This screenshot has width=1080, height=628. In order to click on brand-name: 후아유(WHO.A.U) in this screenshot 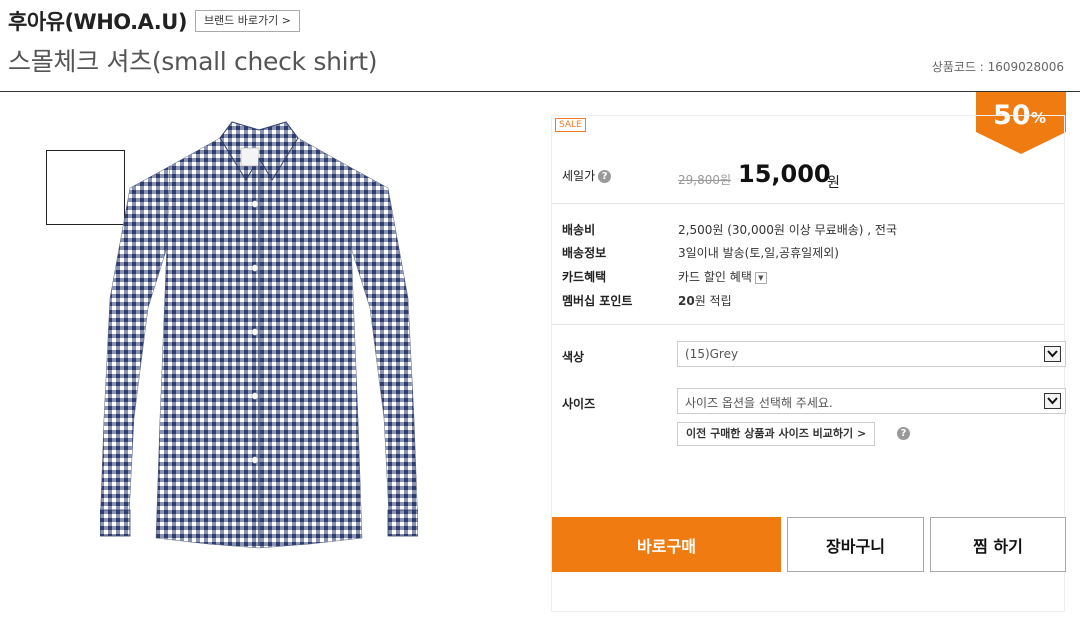, I will do `click(97, 22)`.